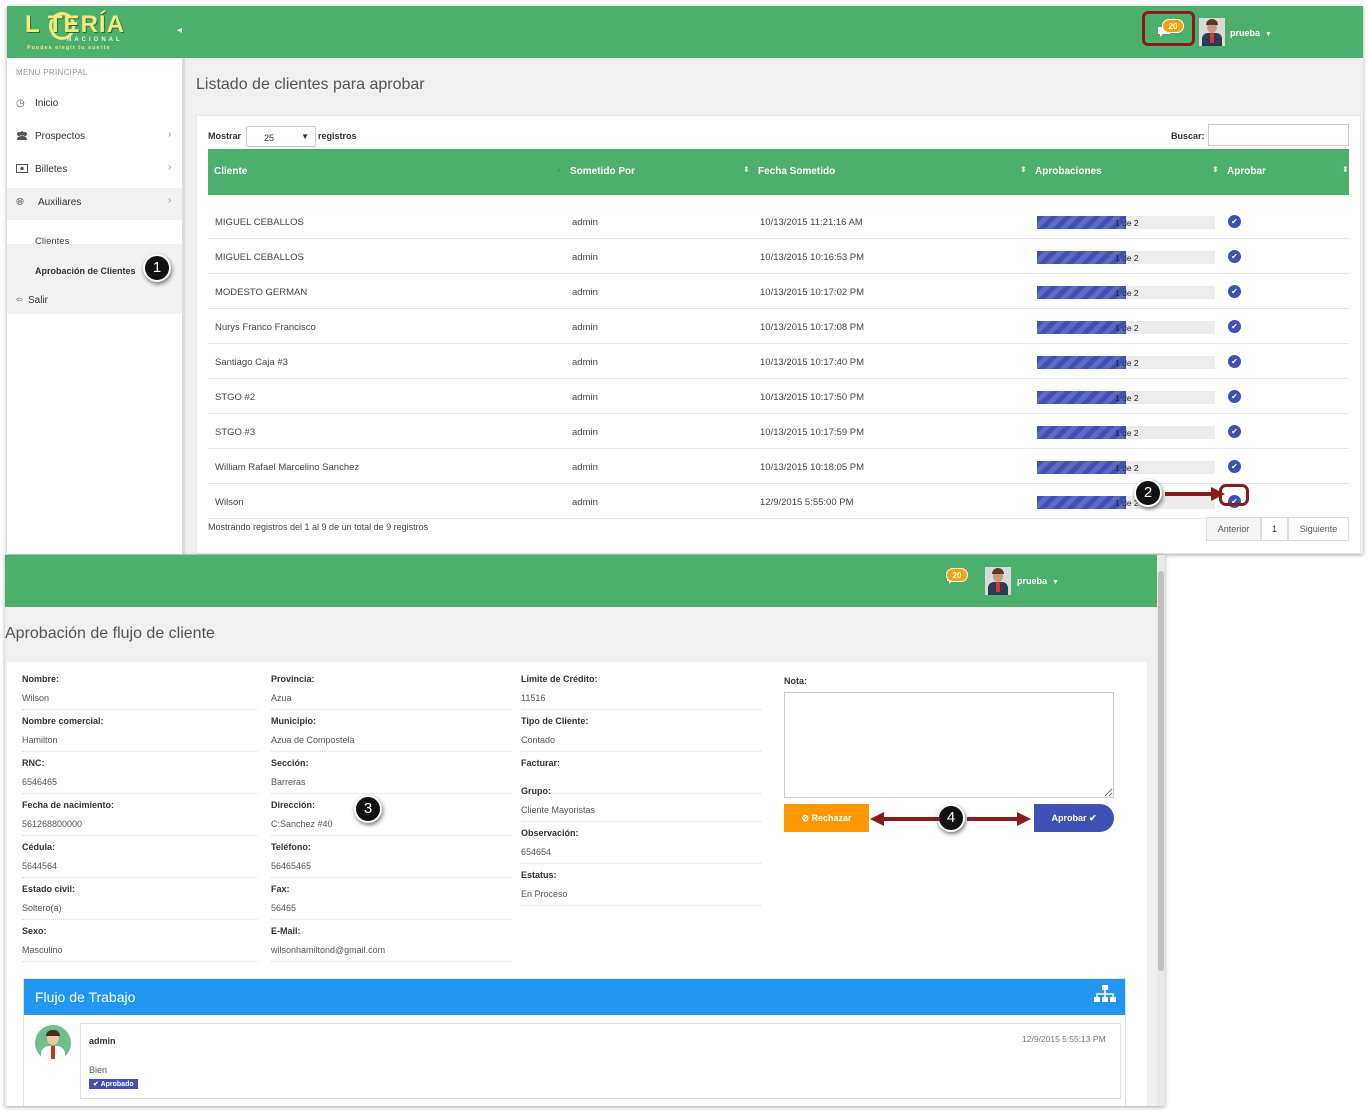  I want to click on field-value: Azua de Compostela, so click(313, 740).